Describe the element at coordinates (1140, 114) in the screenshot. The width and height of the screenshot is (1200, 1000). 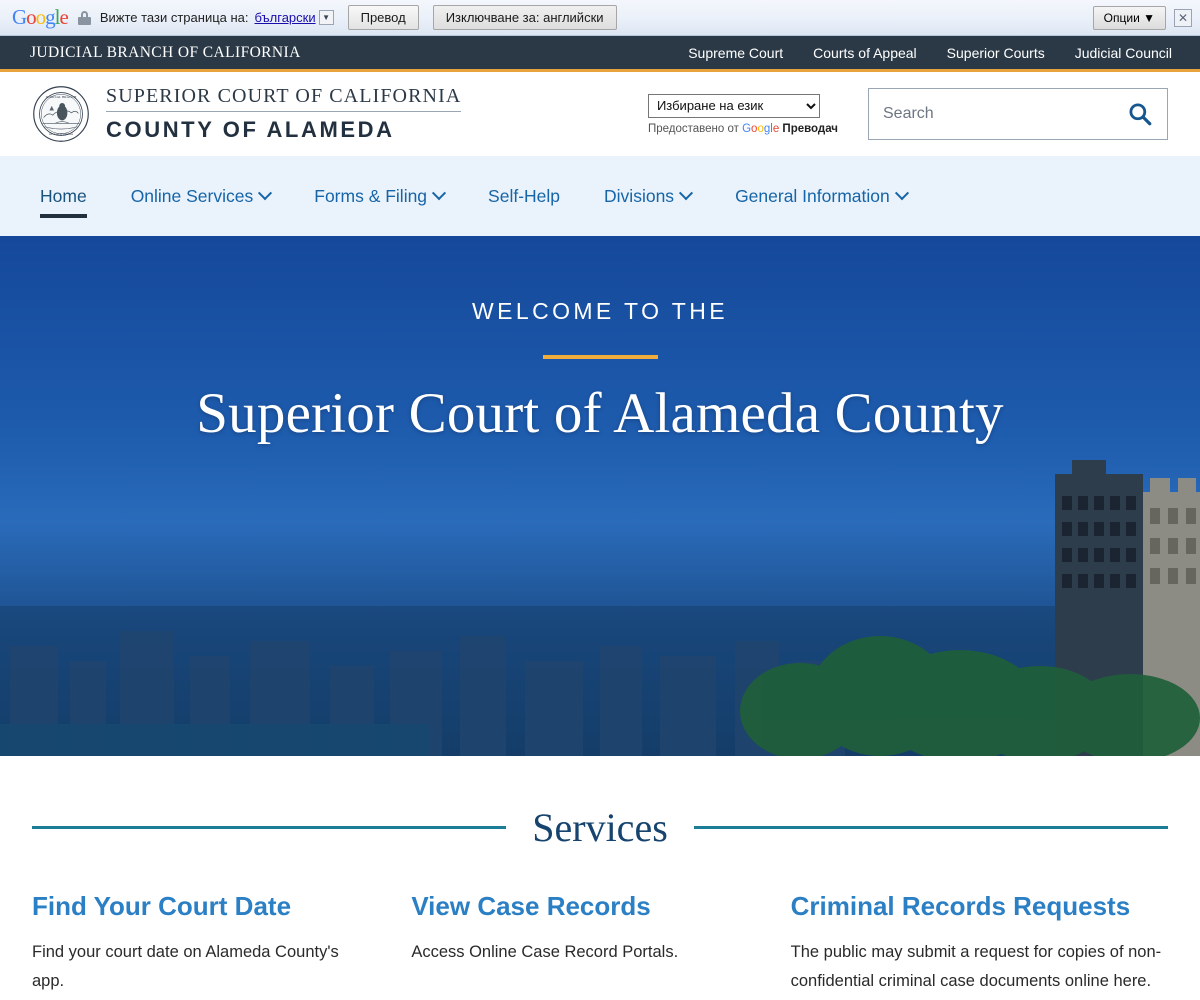
I see `search-icon` at that location.